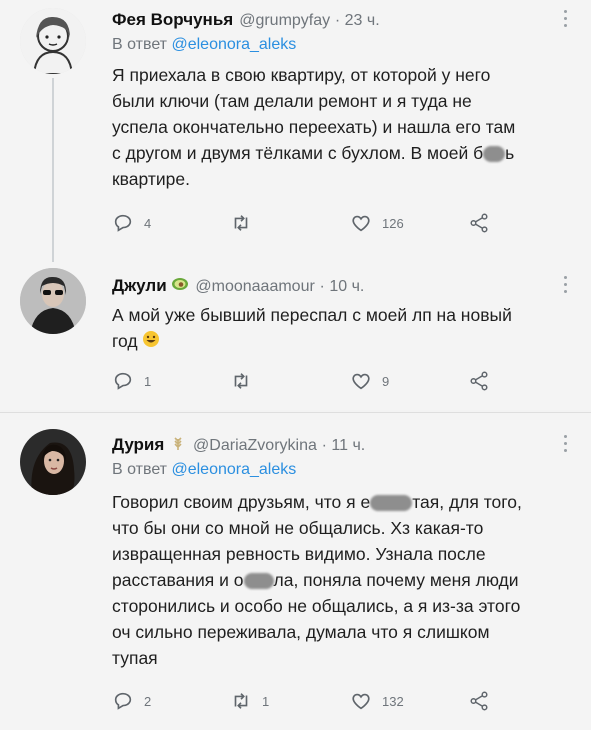  What do you see at coordinates (344, 445) in the screenshot?
I see `timestamp: · 11 ч.` at bounding box center [344, 445].